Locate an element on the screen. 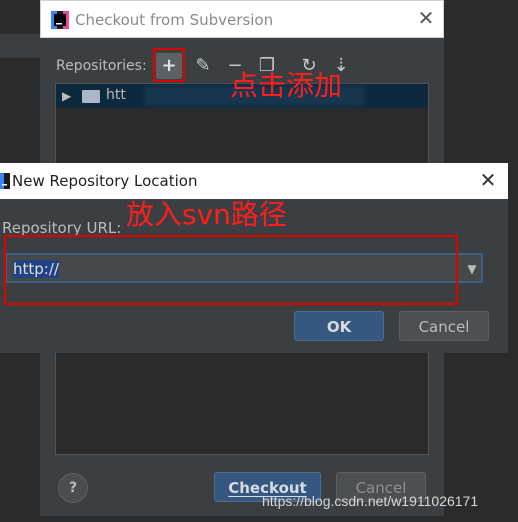 Image resolution: width=518 pixels, height=522 pixels. cancel-button: Cancel is located at coordinates (444, 326).